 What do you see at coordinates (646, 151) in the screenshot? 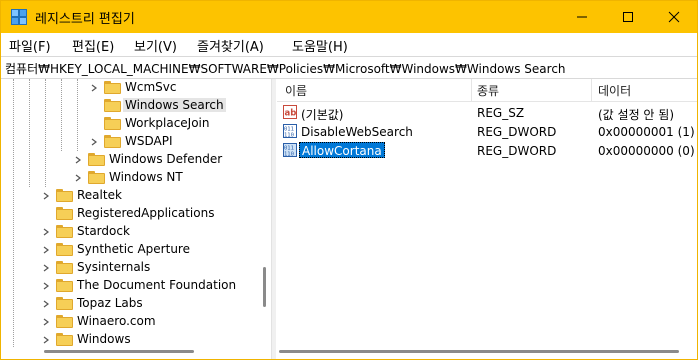
I see `value-data: 0x00000000 (0)` at bounding box center [646, 151].